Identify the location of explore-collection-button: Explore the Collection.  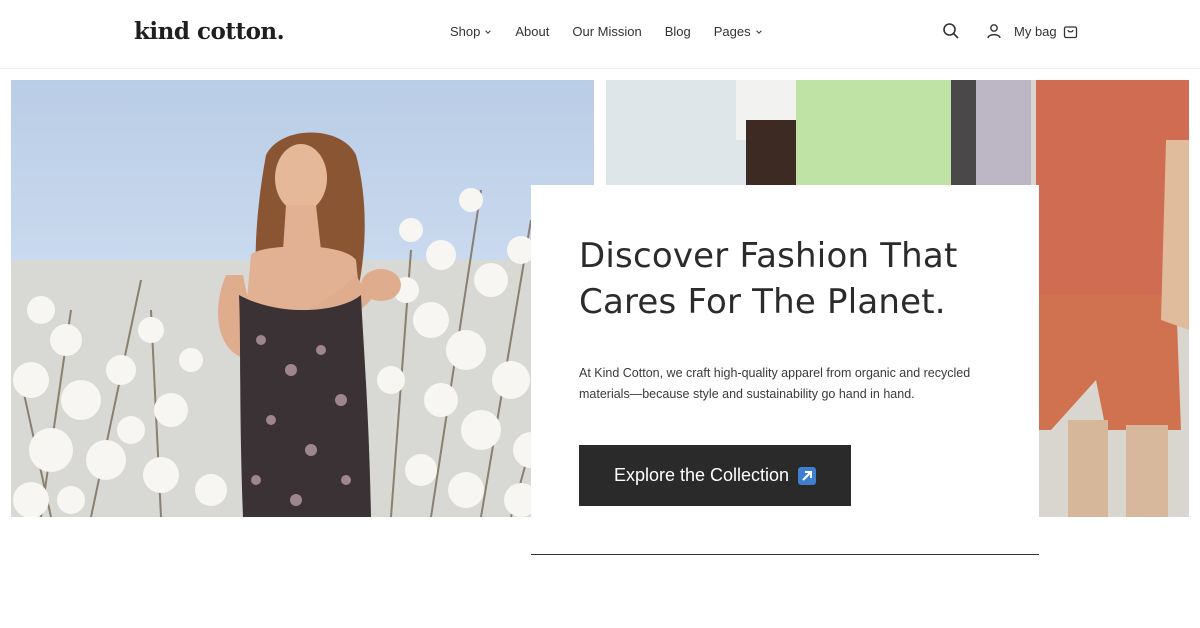
(715, 475).